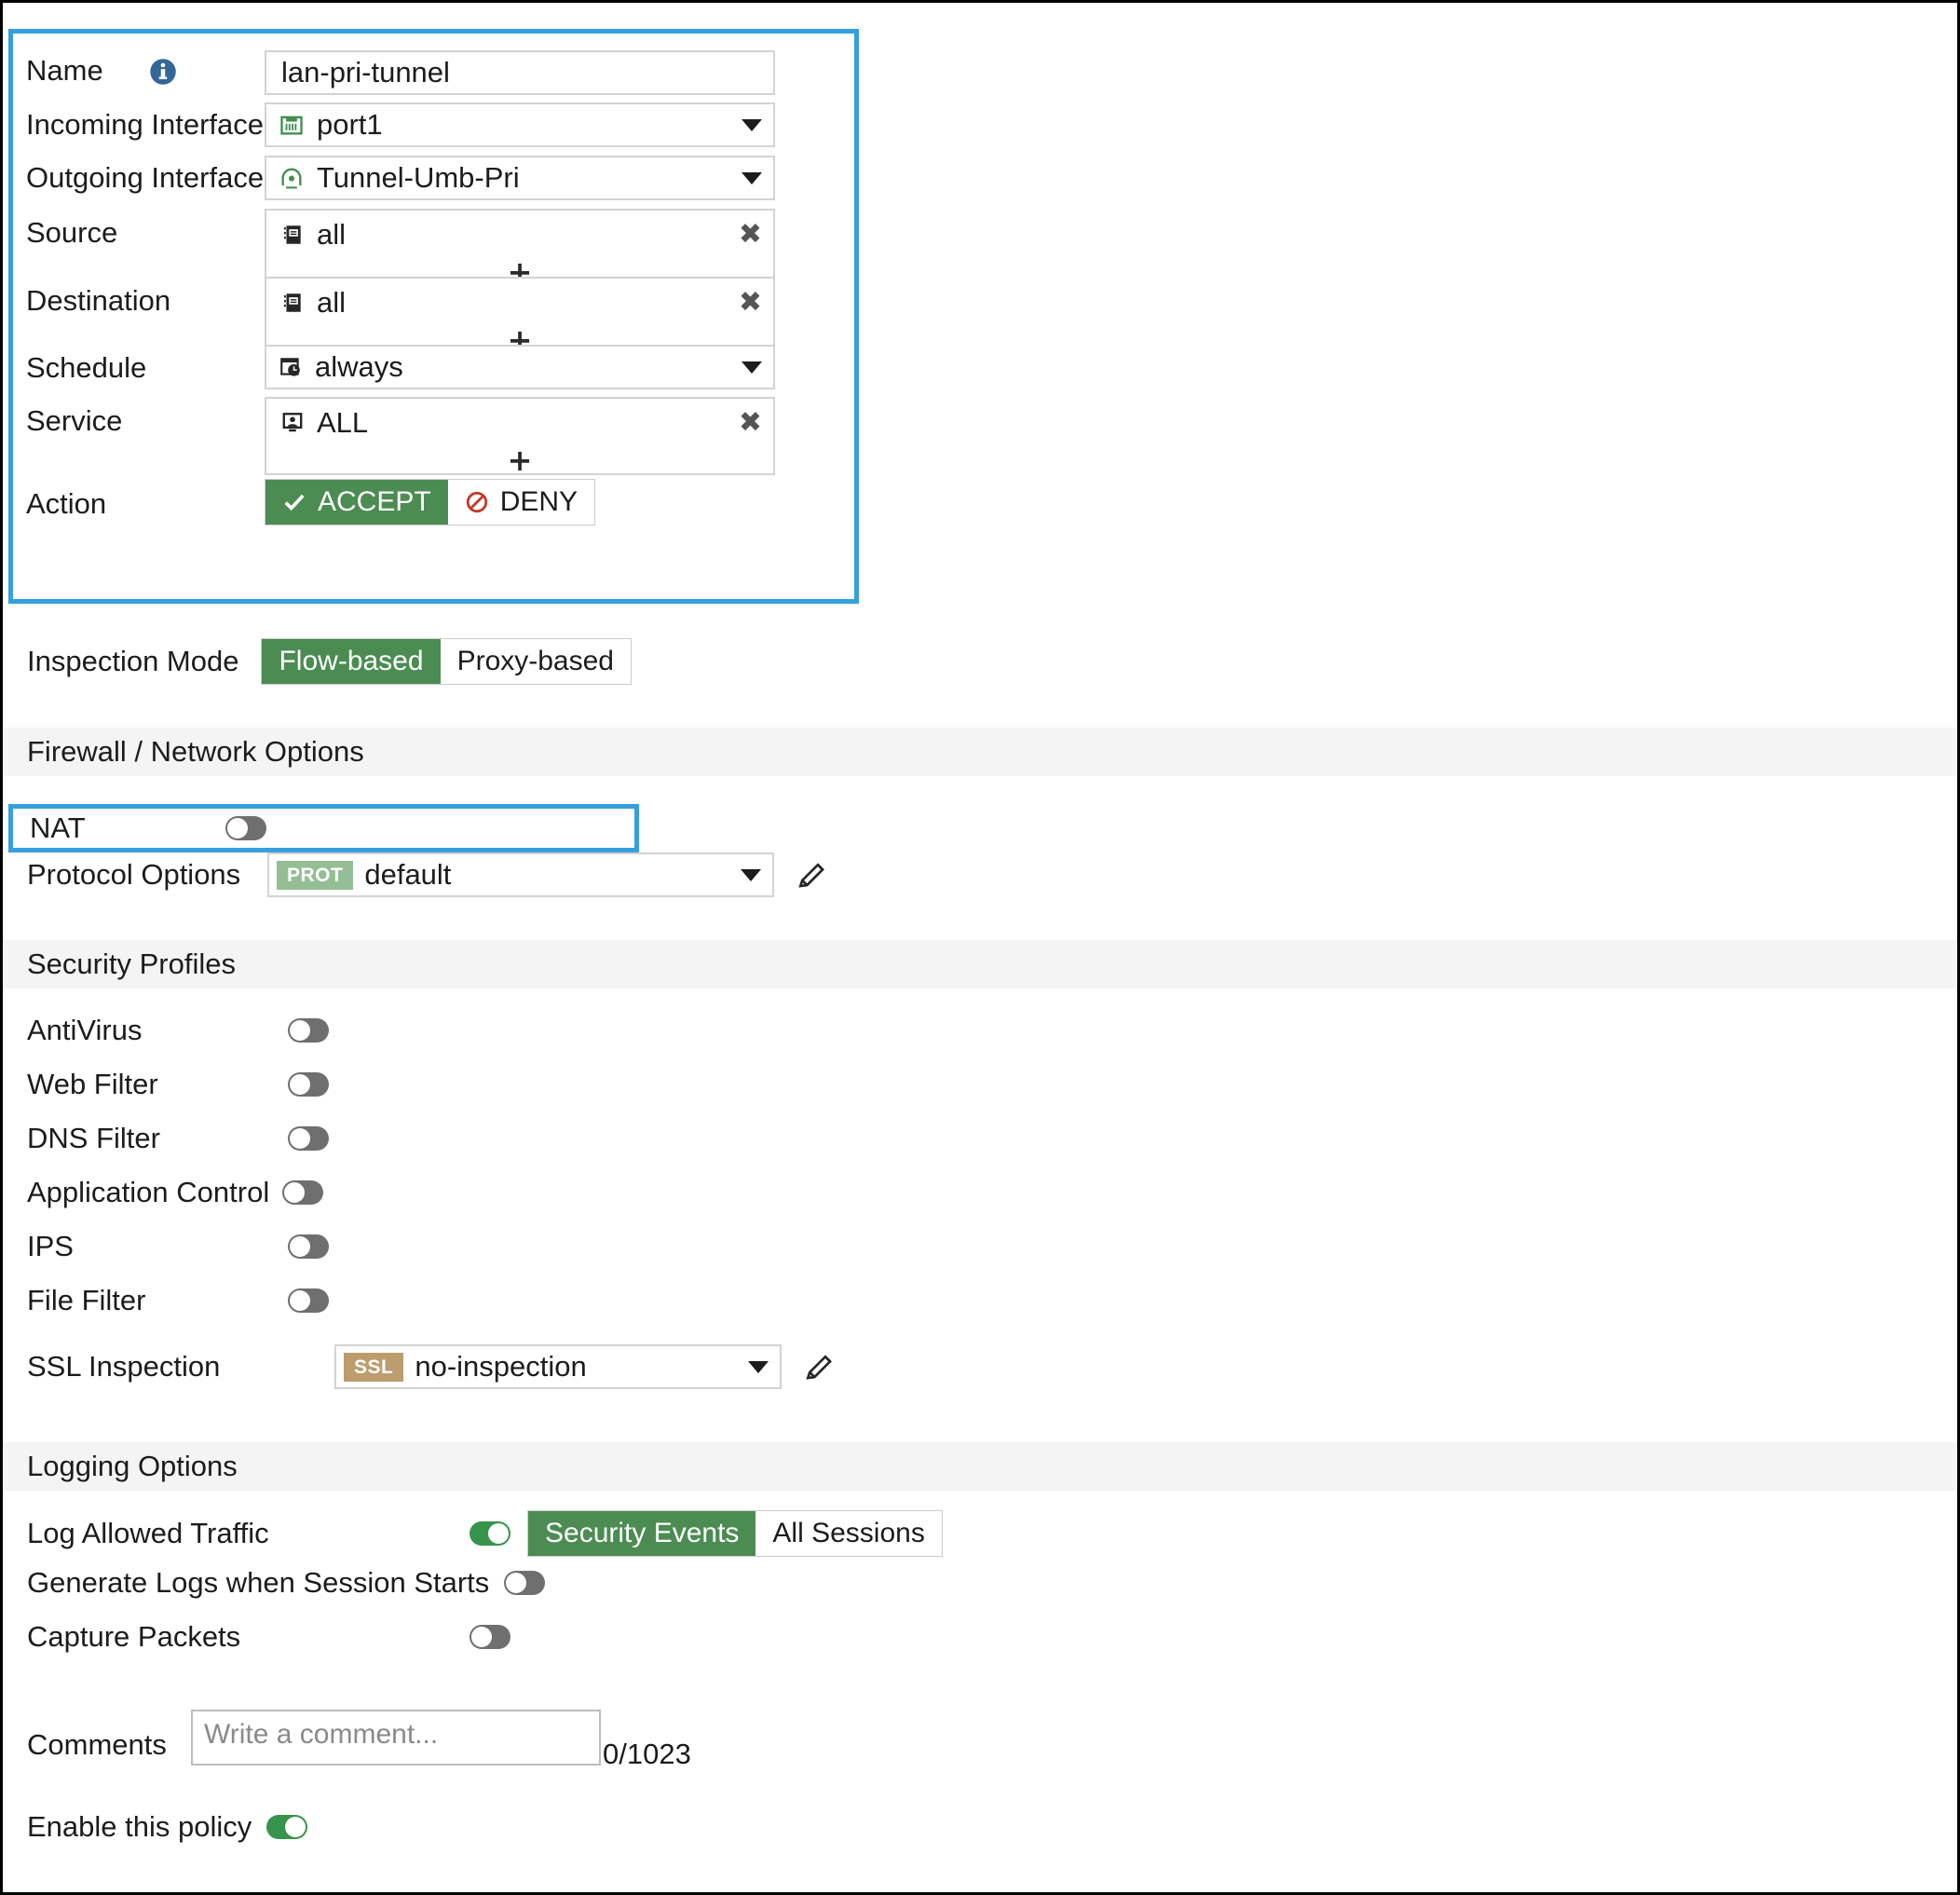 This screenshot has width=1960, height=1895. I want to click on antivirus-toggle, so click(308, 1030).